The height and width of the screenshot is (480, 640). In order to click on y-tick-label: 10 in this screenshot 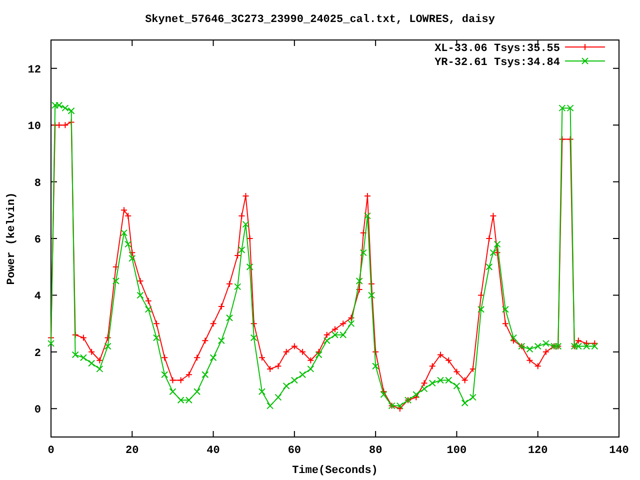, I will do `click(34, 127)`.